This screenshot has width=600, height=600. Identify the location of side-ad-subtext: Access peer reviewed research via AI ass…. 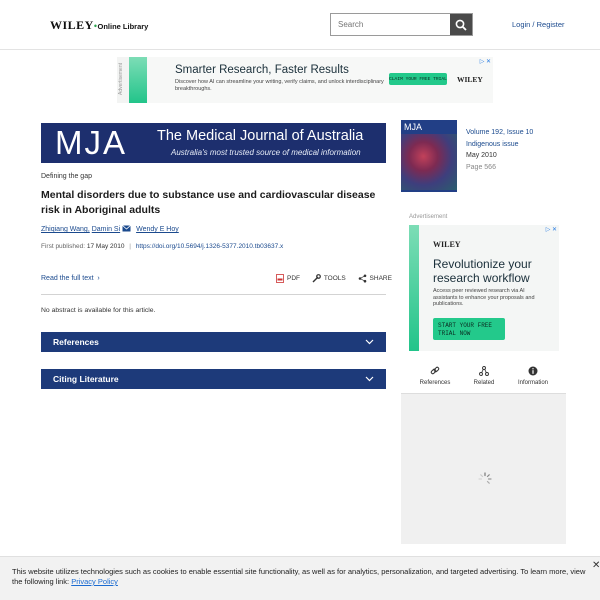
(484, 297).